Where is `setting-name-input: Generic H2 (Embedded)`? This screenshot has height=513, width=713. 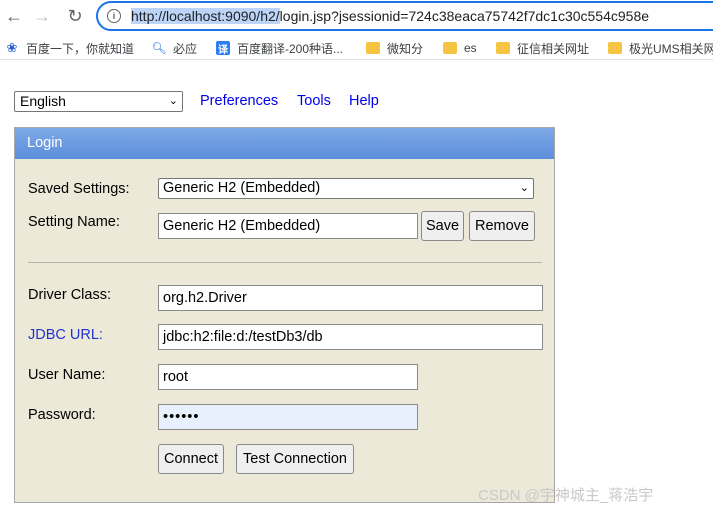
setting-name-input: Generic H2 (Embedded) is located at coordinates (288, 226).